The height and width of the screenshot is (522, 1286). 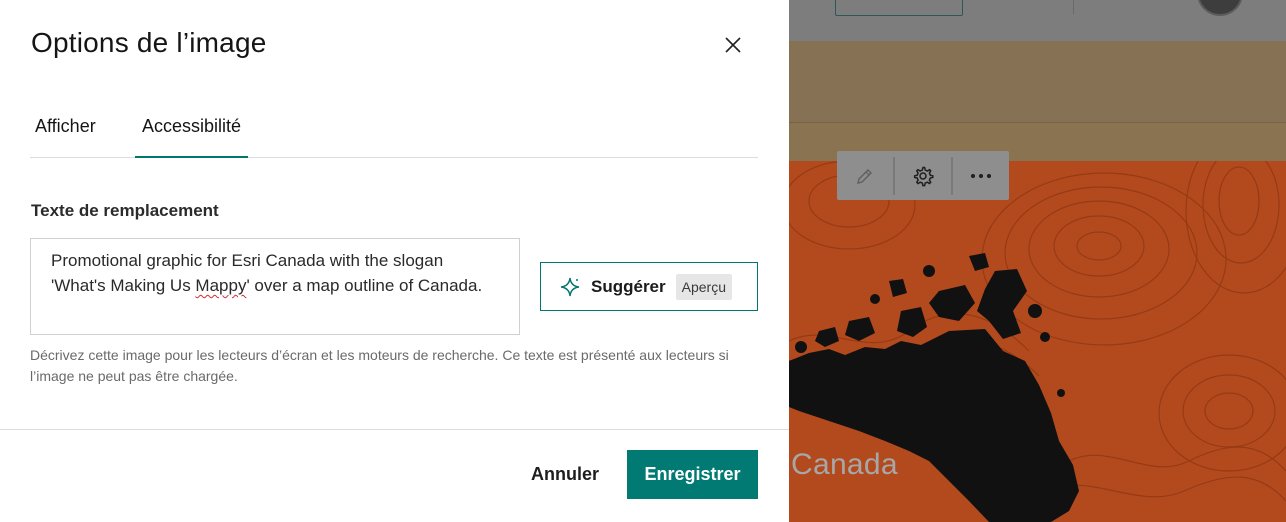 What do you see at coordinates (191, 131) in the screenshot?
I see `tab-accessibility: Accessibilité` at bounding box center [191, 131].